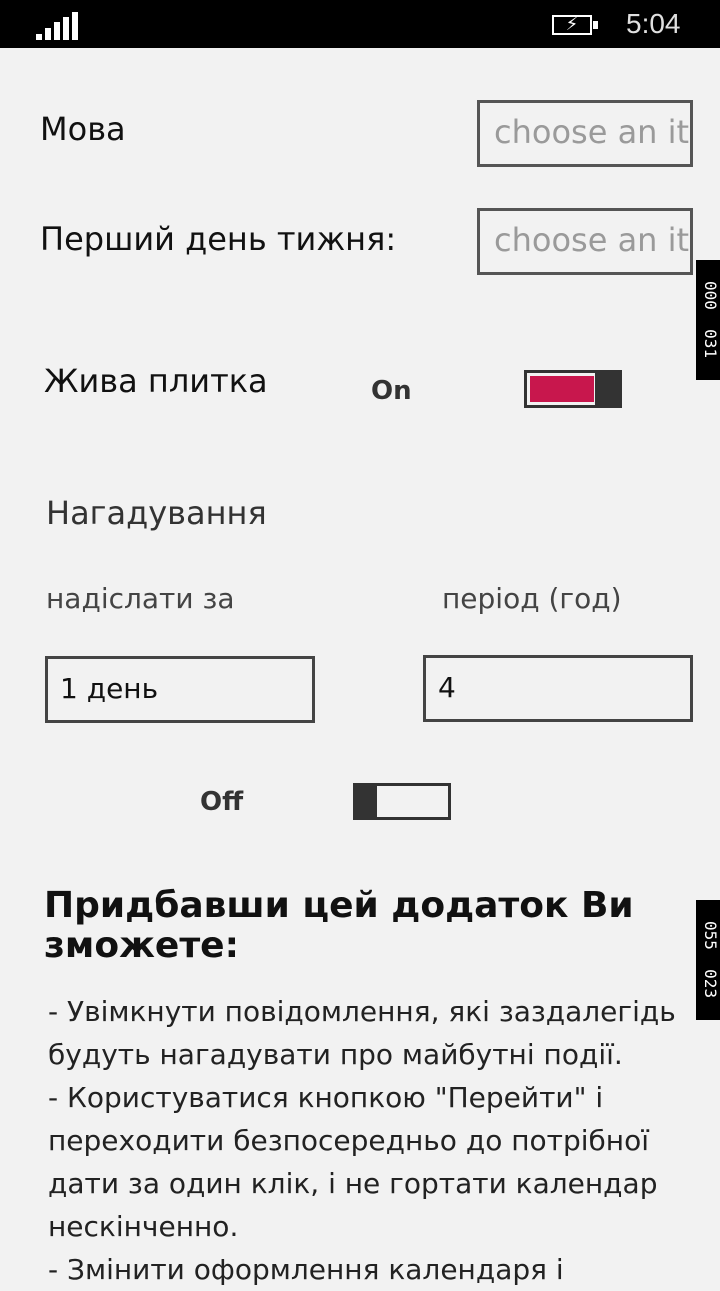 The image size is (720, 1291). What do you see at coordinates (710, 936) in the screenshot?
I see `side-counter-top: 055` at bounding box center [710, 936].